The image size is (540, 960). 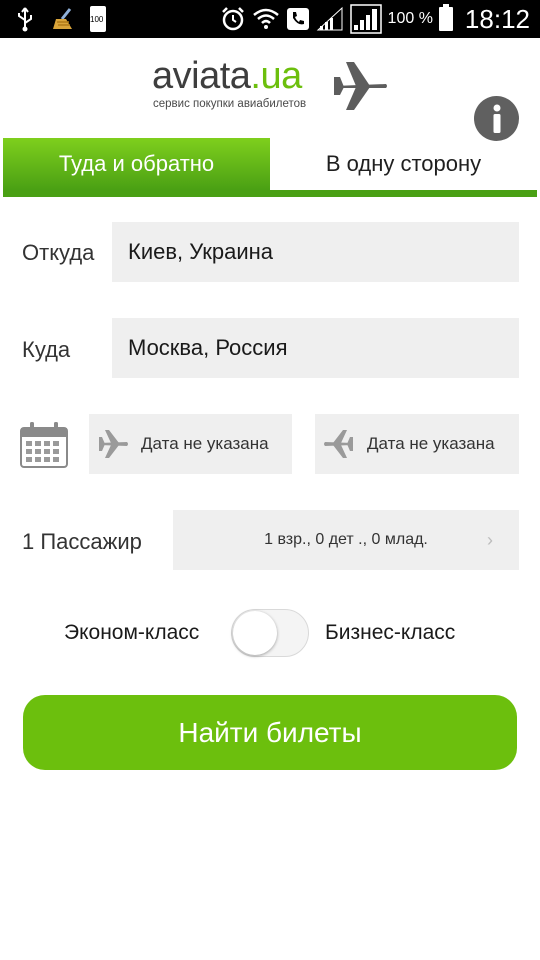 What do you see at coordinates (44, 445) in the screenshot?
I see `calendar-icon` at bounding box center [44, 445].